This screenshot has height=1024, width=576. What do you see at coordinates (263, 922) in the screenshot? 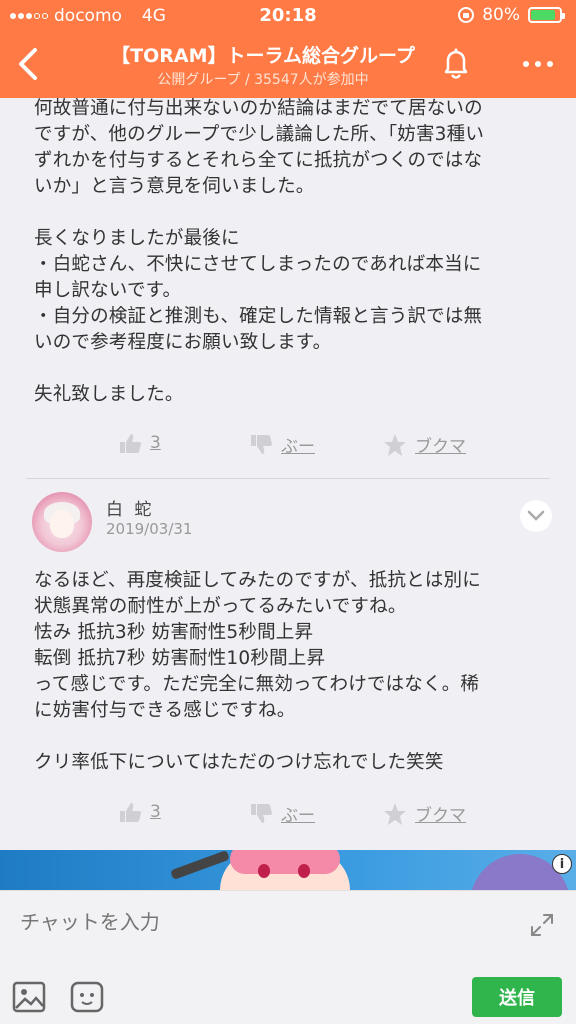
I see `chat-input` at bounding box center [263, 922].